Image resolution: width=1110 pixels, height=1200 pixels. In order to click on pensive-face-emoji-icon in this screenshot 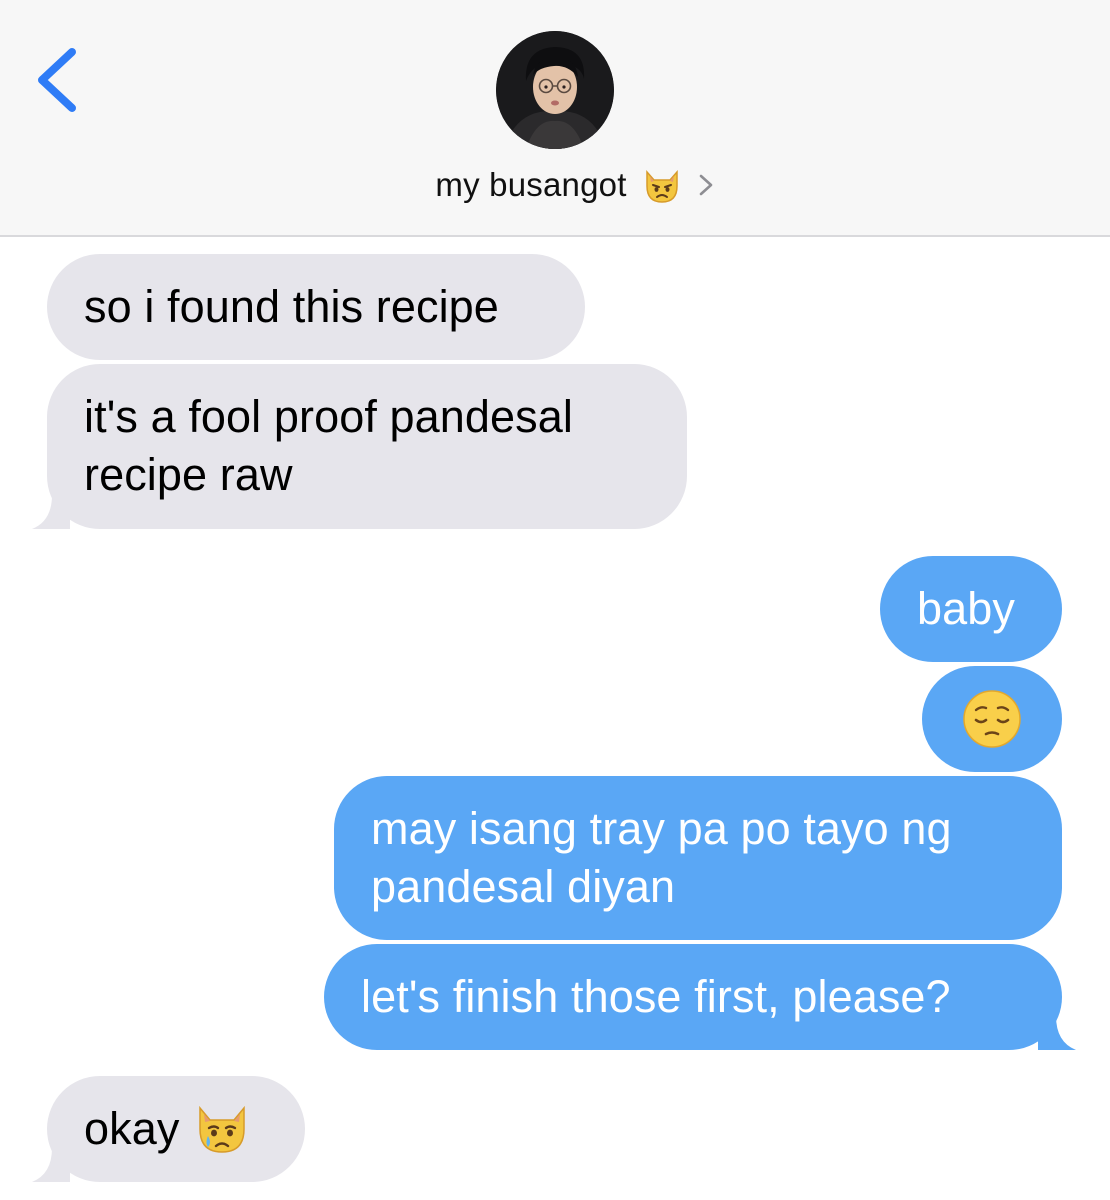, I will do `click(992, 719)`.